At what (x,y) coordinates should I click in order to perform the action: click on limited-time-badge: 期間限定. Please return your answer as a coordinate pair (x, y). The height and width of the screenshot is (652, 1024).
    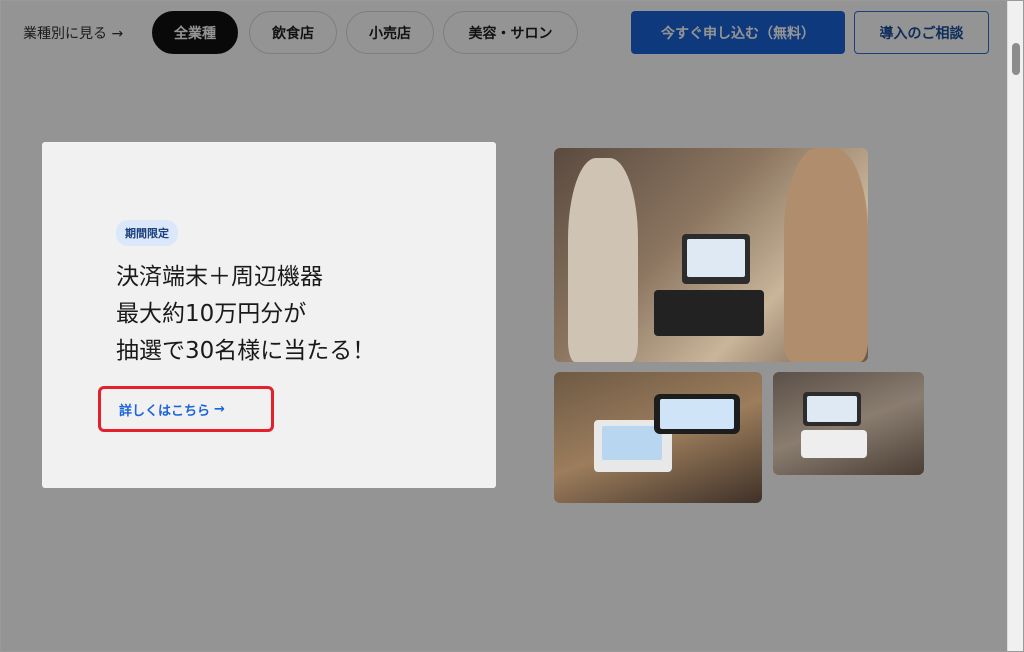
    Looking at the image, I should click on (147, 233).